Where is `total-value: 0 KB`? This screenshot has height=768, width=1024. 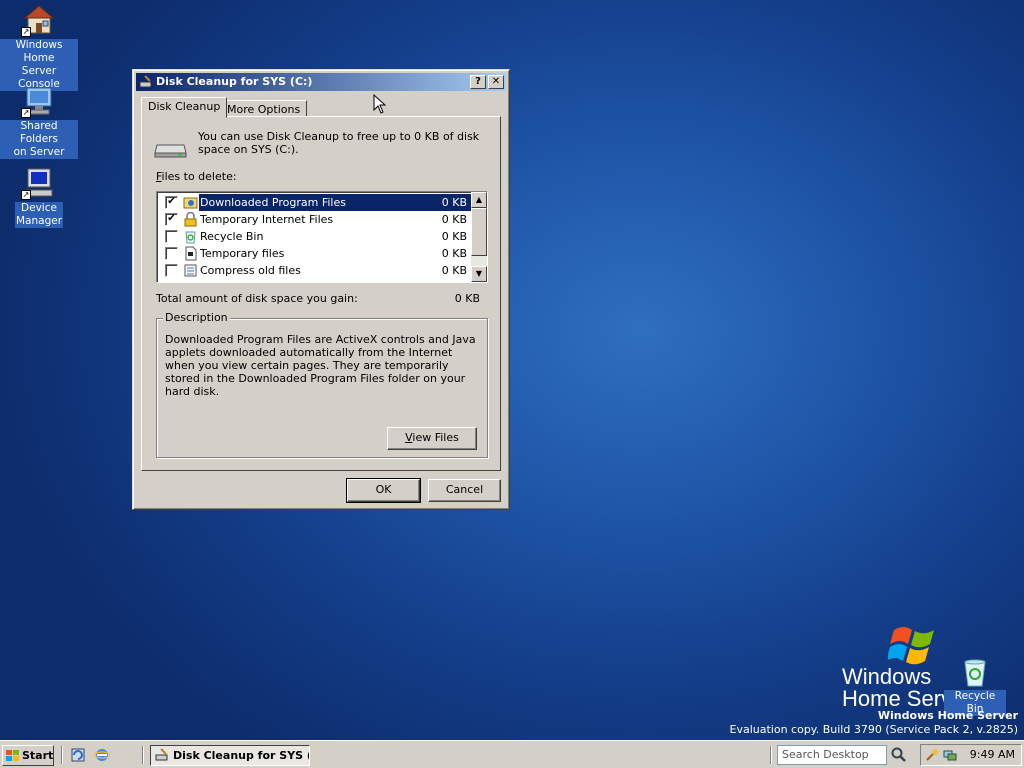 total-value: 0 KB is located at coordinates (467, 298).